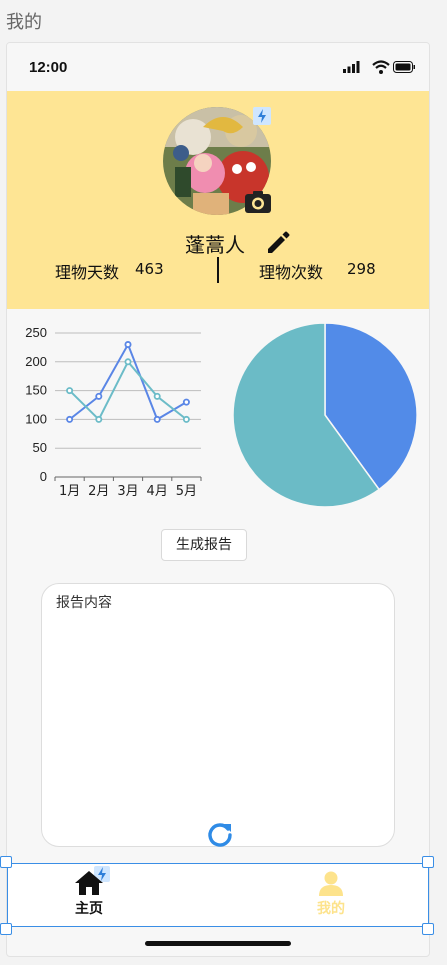 The image size is (447, 965). I want to click on line-chart: 0 50 100 150 200 250 1月 2月 3月 4月 5月, so click(113, 412).